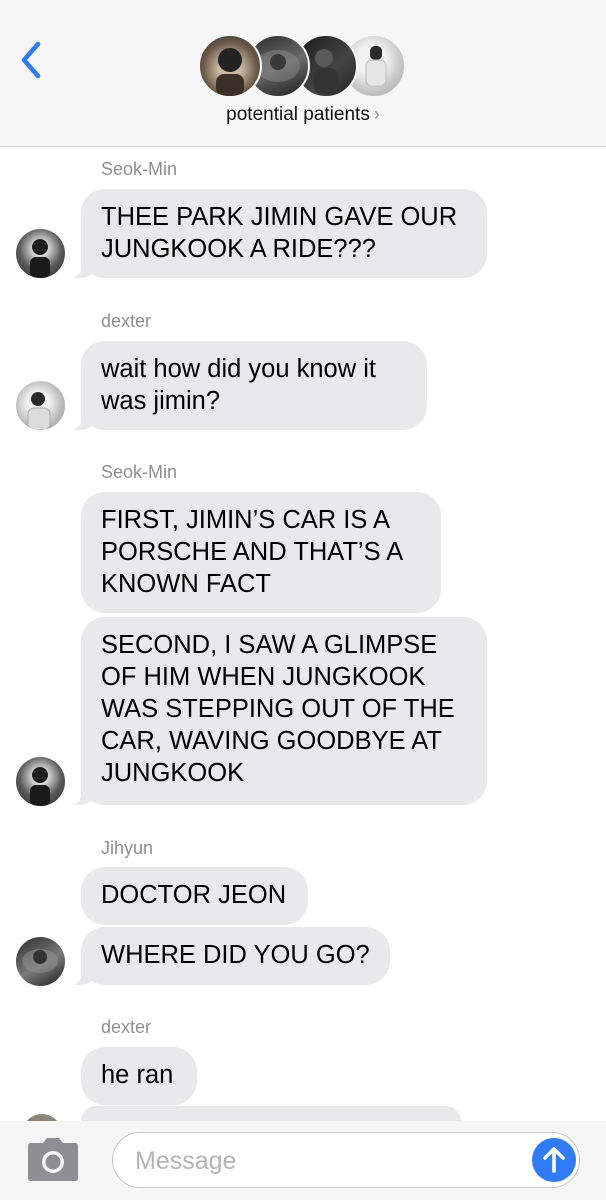  I want to click on camera-icon, so click(53, 1159).